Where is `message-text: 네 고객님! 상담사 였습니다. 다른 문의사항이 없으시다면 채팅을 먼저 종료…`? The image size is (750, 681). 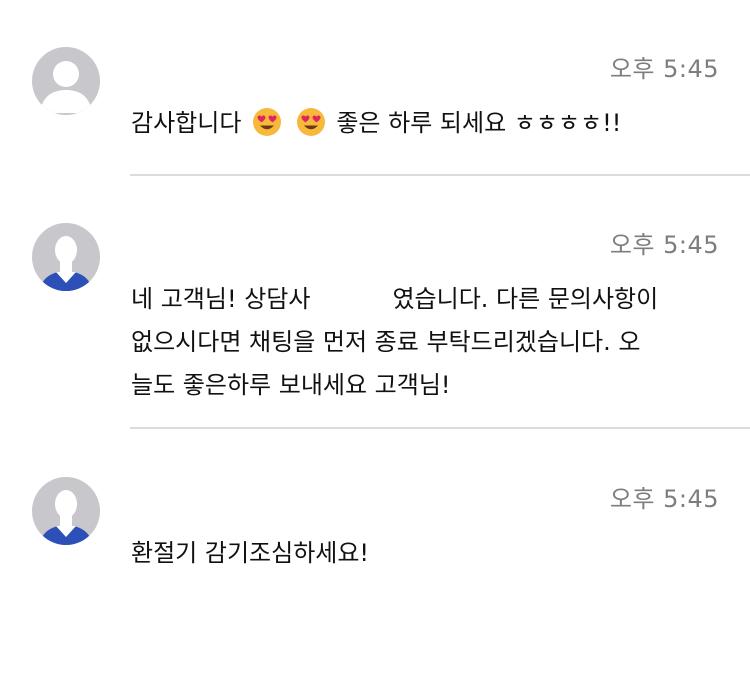
message-text: 네 고객님! 상담사 였습니다. 다른 문의사항이 없으시다면 채팅을 먼저 종료… is located at coordinates (423, 342).